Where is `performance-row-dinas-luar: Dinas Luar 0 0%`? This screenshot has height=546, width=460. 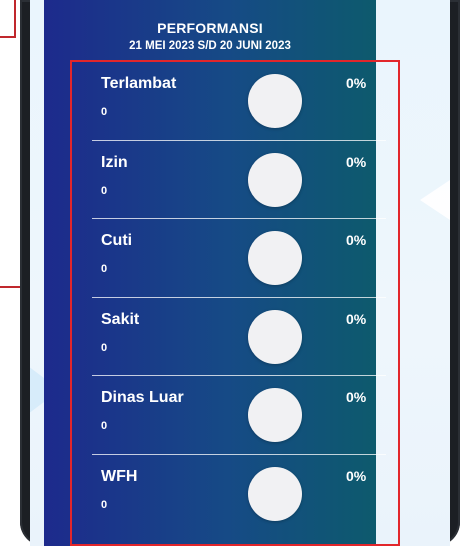 performance-row-dinas-luar: Dinas Luar 0 0% is located at coordinates (230, 415).